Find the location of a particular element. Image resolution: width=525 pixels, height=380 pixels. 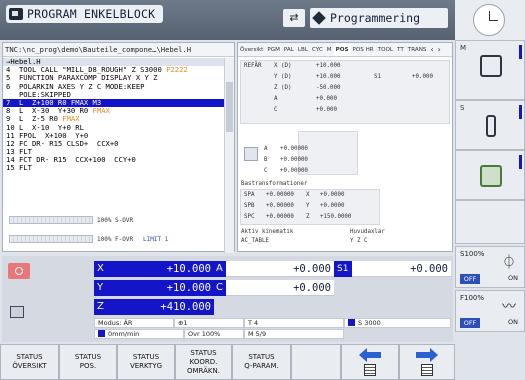

program-line-text: 12 FC DR- R15 CLSD+ CCX+0 is located at coordinates (62, 143).